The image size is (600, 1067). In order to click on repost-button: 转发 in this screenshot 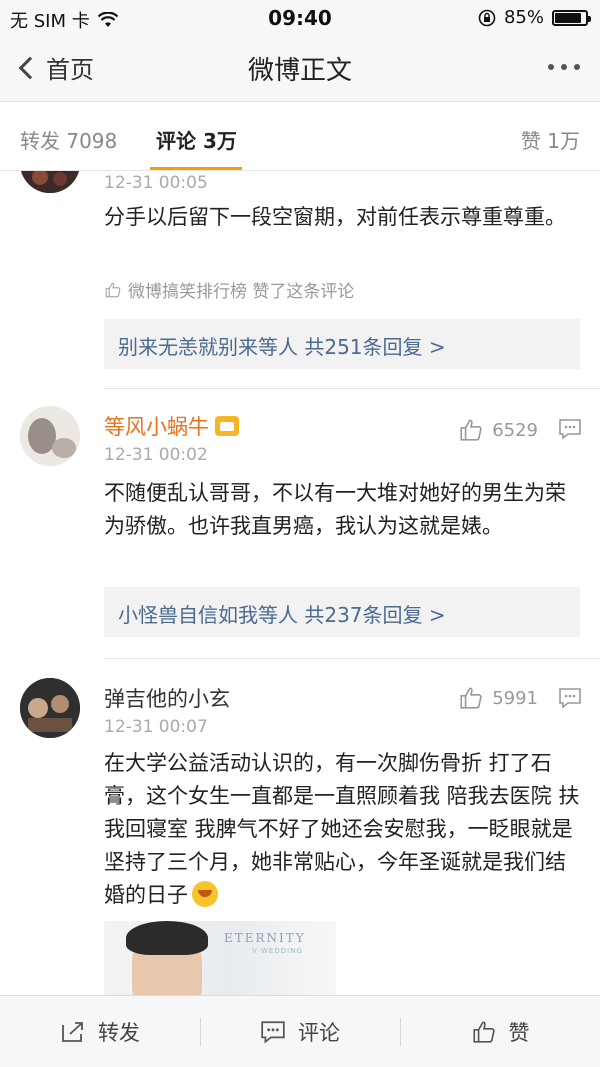, I will do `click(100, 1031)`.